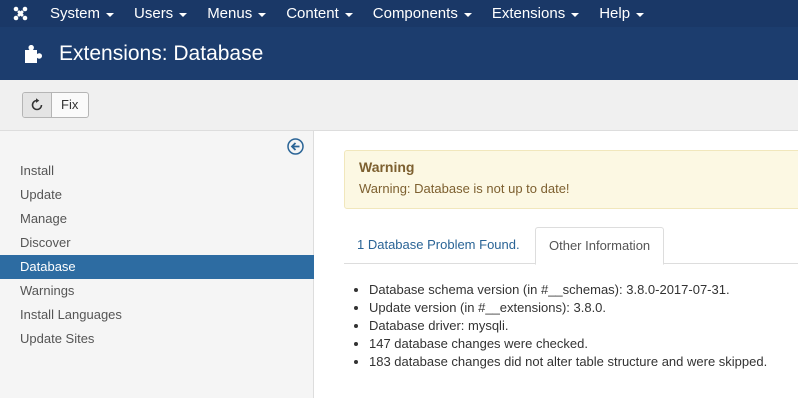 The height and width of the screenshot is (398, 798). I want to click on sidebar-item-database: Database, so click(157, 267).